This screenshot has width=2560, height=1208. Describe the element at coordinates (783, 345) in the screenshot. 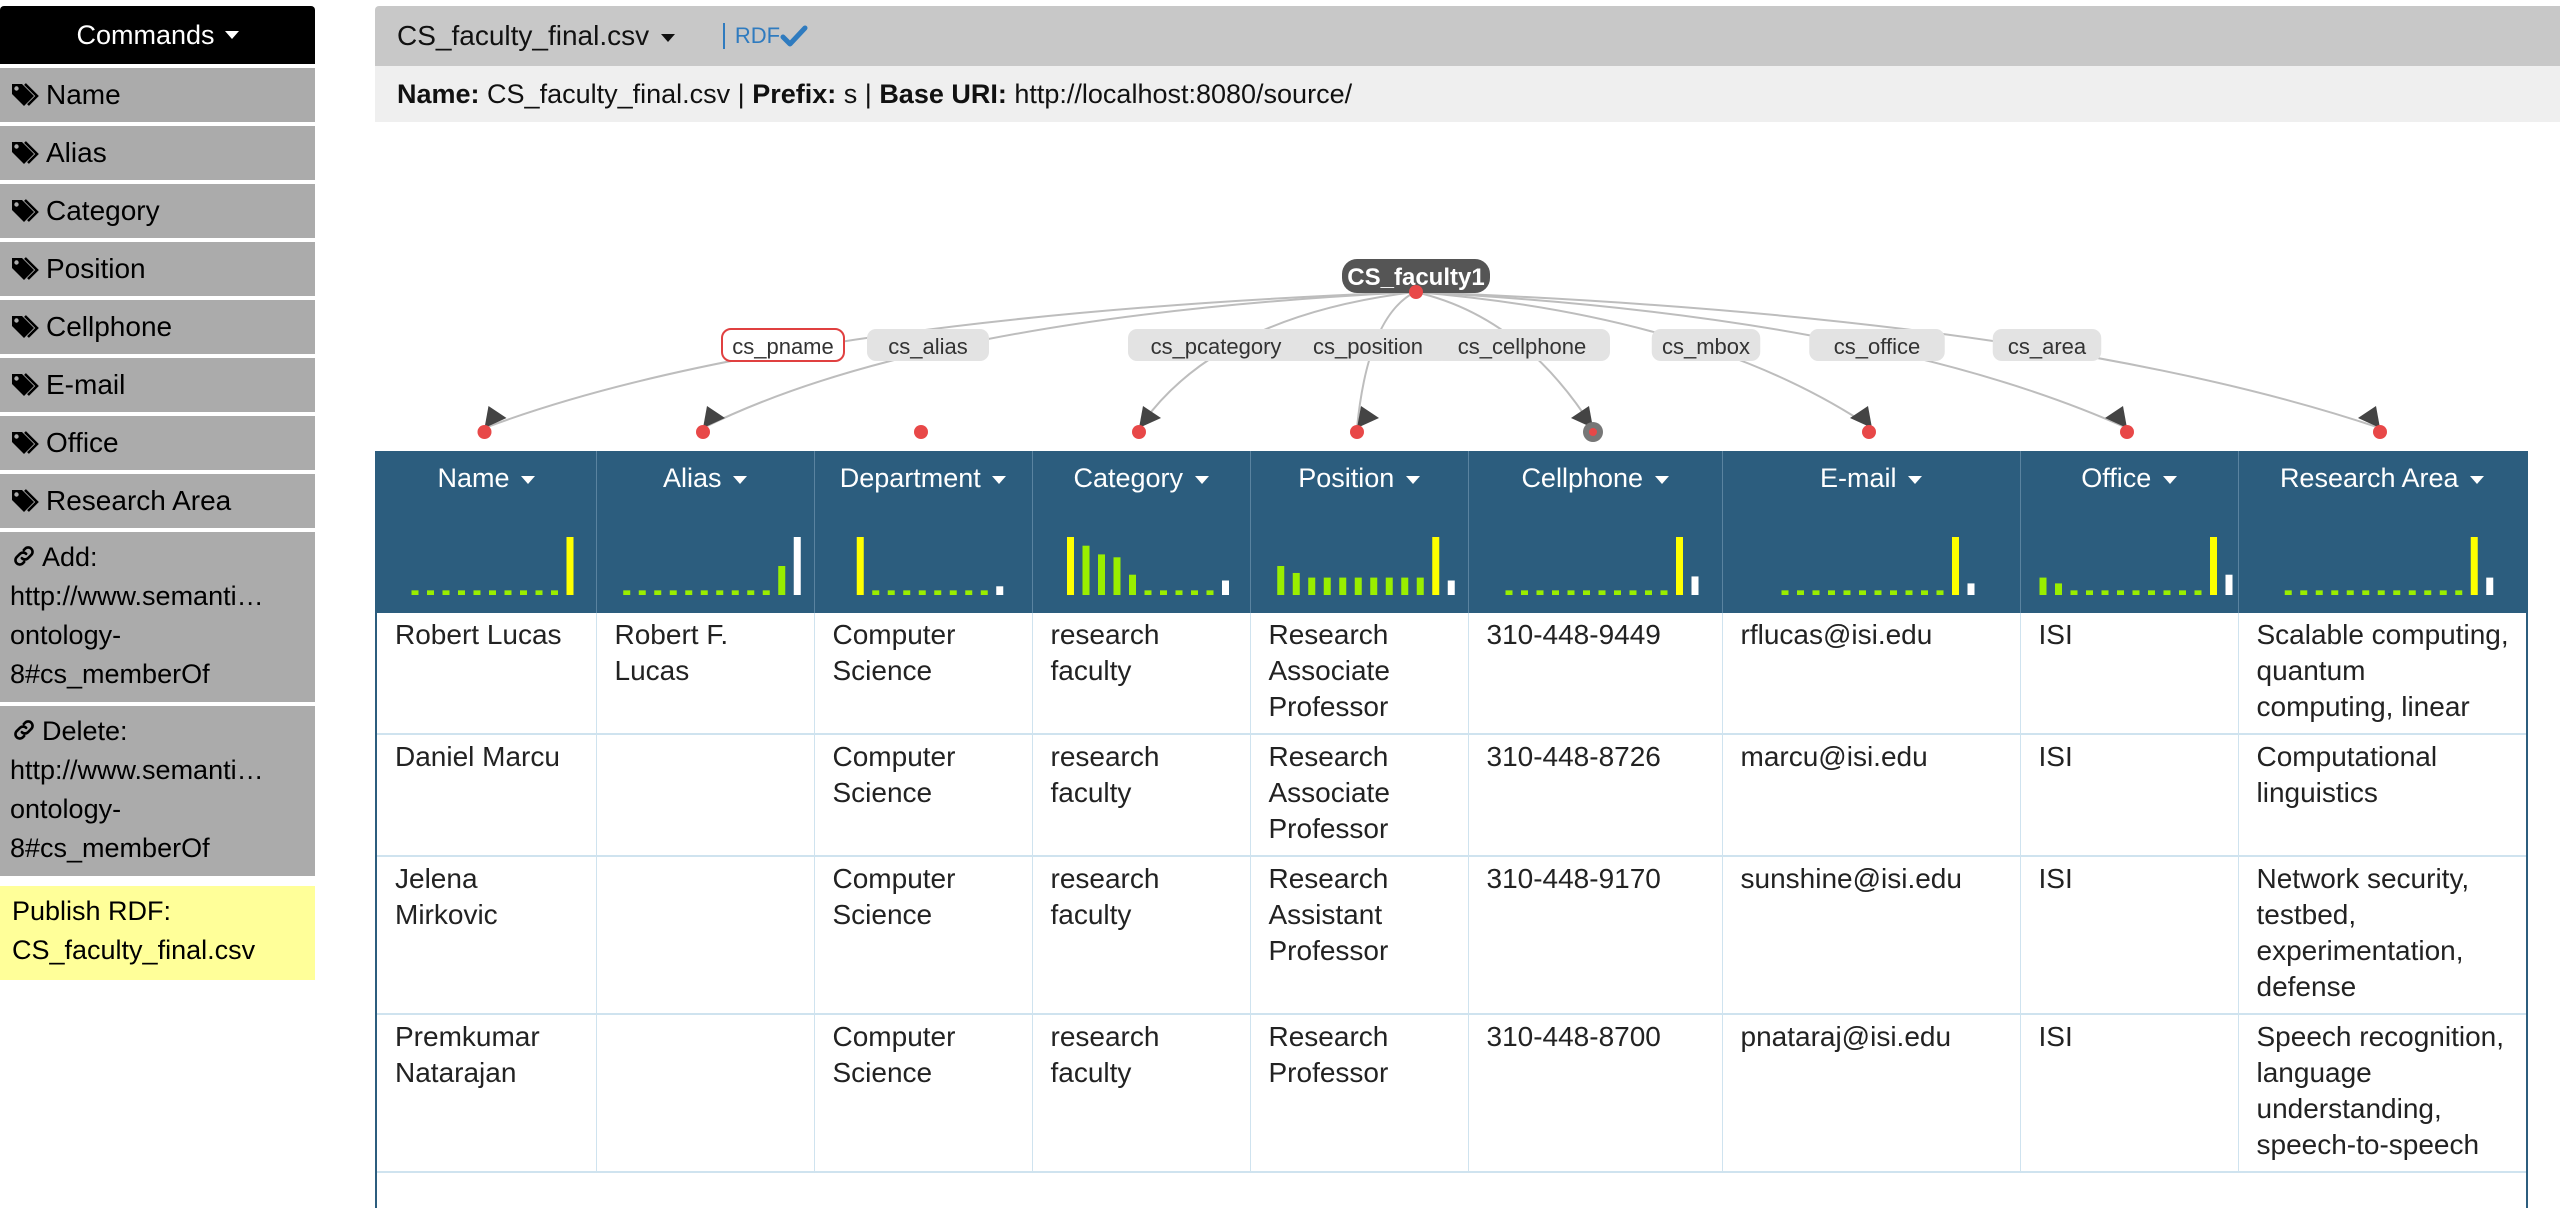

I see `property-label-cs-pname: cs_pname` at that location.